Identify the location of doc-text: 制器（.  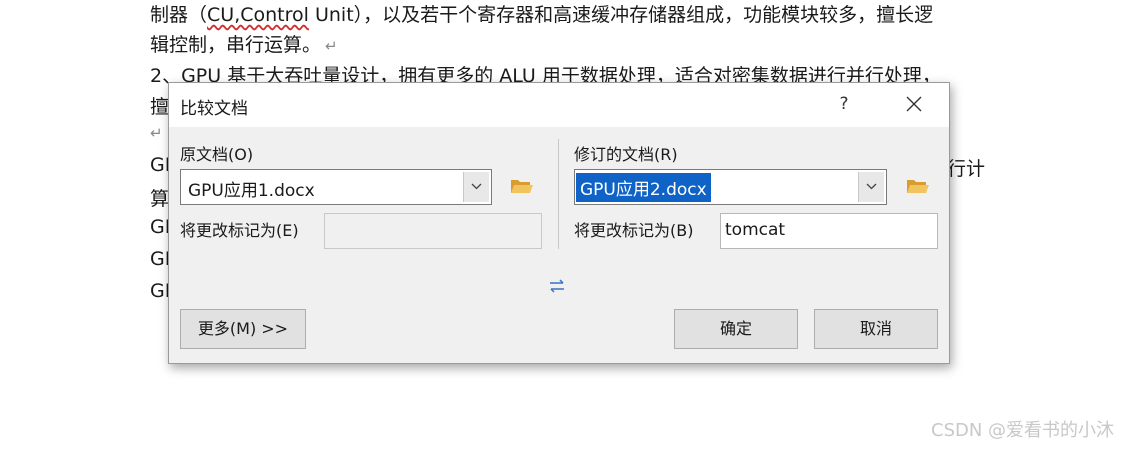
(179, 15).